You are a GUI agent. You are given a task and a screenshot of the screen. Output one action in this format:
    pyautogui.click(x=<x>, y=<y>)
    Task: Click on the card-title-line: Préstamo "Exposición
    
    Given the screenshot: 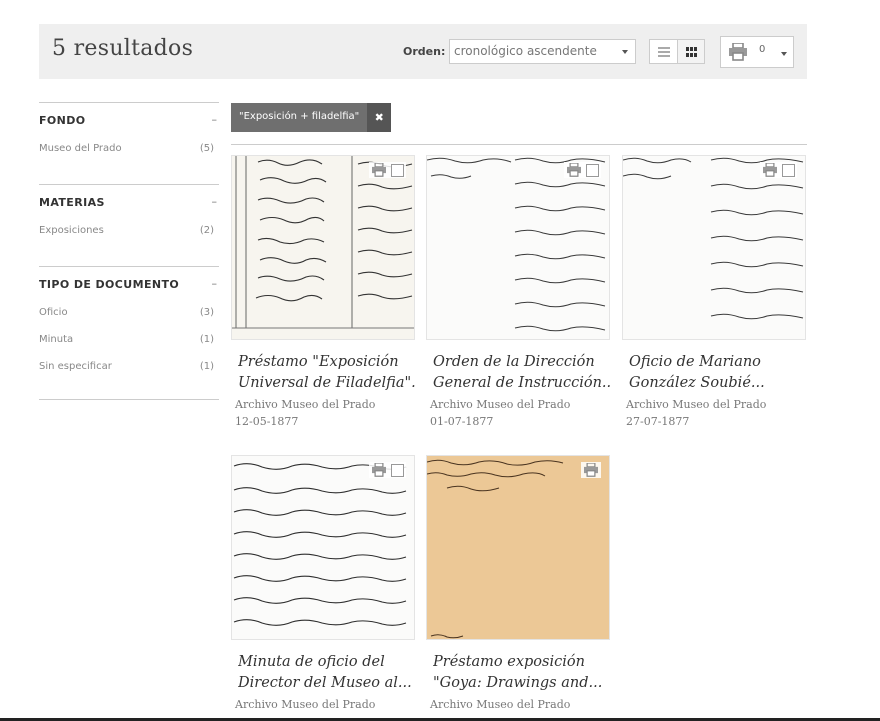 What is the action you would take?
    pyautogui.click(x=318, y=362)
    